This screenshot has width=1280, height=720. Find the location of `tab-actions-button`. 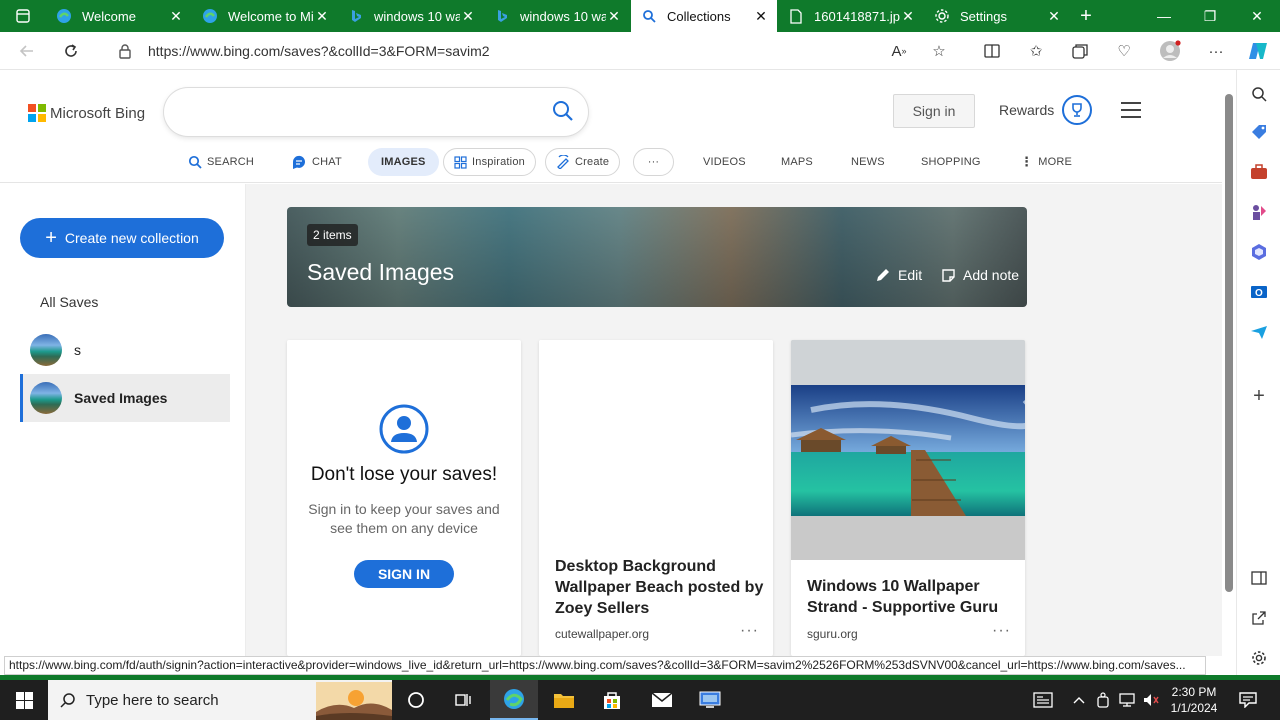

tab-actions-button is located at coordinates (23, 16).